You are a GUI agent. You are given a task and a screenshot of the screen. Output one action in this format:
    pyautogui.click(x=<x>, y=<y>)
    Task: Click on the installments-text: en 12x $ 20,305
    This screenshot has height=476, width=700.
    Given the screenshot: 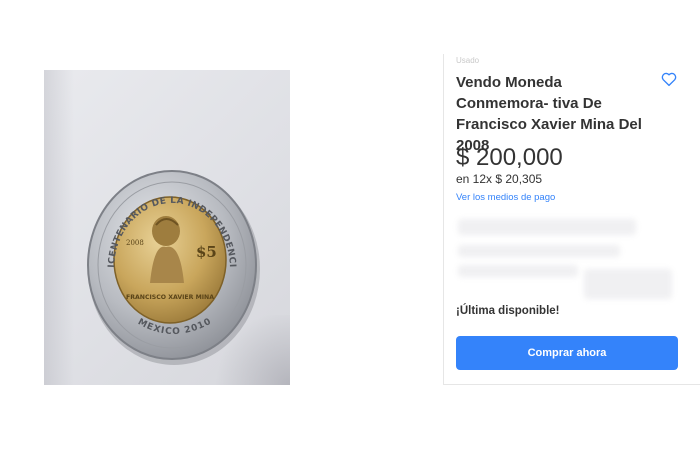 What is the action you would take?
    pyautogui.click(x=499, y=179)
    